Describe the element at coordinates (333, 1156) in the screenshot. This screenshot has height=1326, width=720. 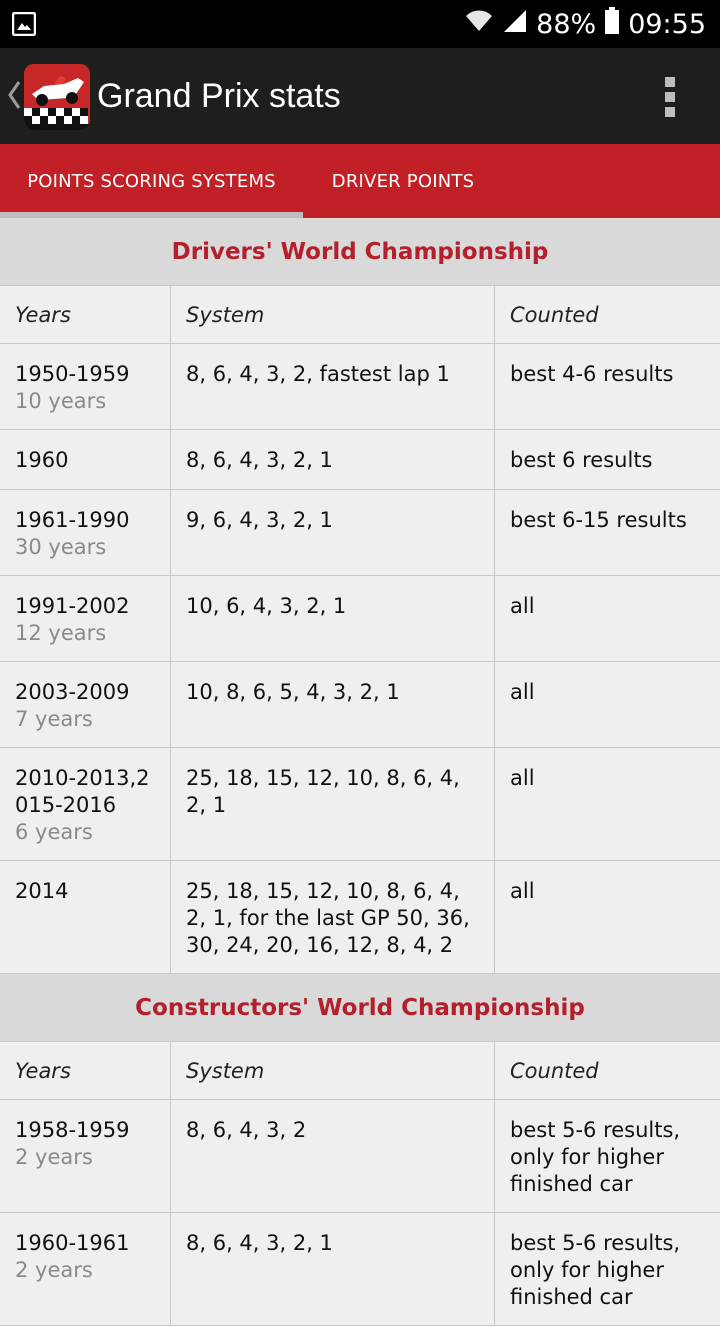
I see `system-cell: 8, 6, 4, 3, 2` at that location.